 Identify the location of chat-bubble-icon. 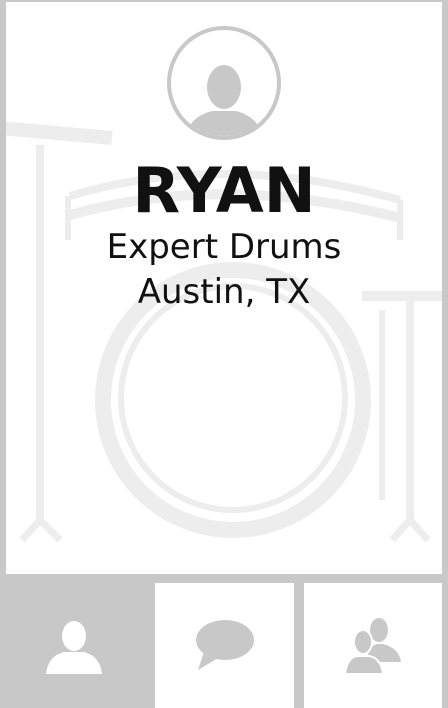
(224, 644).